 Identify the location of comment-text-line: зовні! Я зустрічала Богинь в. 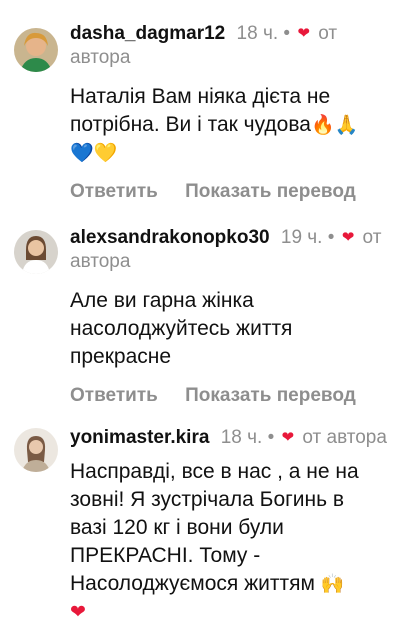
(207, 499).